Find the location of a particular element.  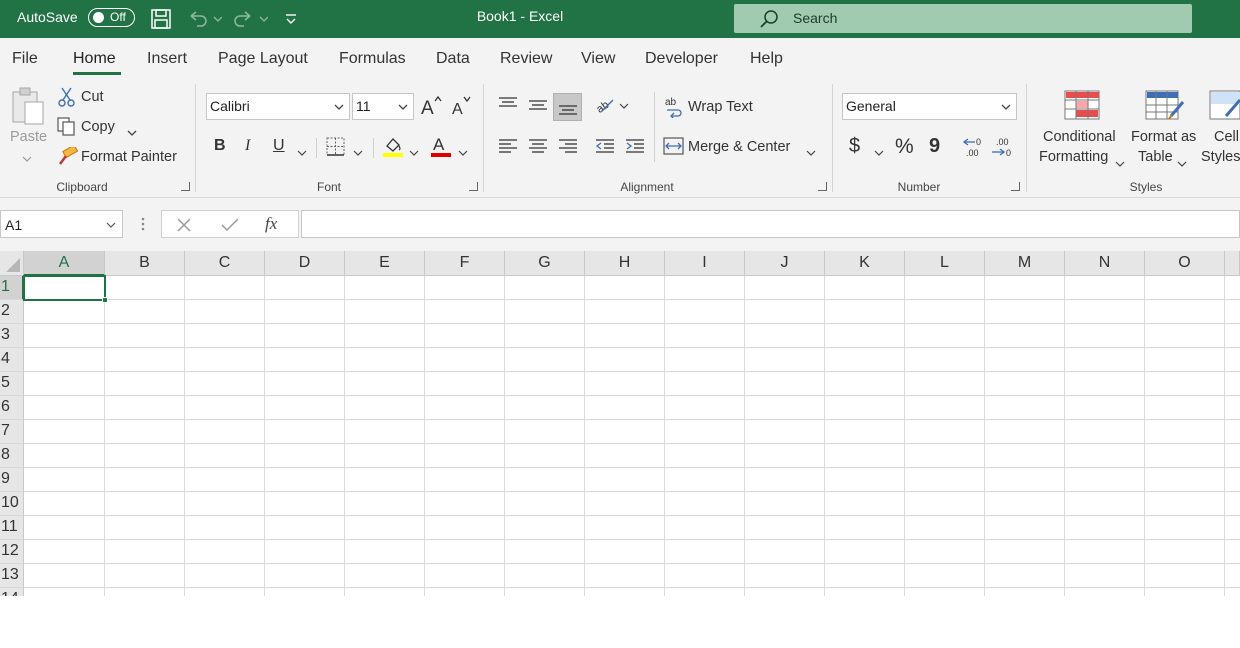

function-icon: fx is located at coordinates (271, 224).